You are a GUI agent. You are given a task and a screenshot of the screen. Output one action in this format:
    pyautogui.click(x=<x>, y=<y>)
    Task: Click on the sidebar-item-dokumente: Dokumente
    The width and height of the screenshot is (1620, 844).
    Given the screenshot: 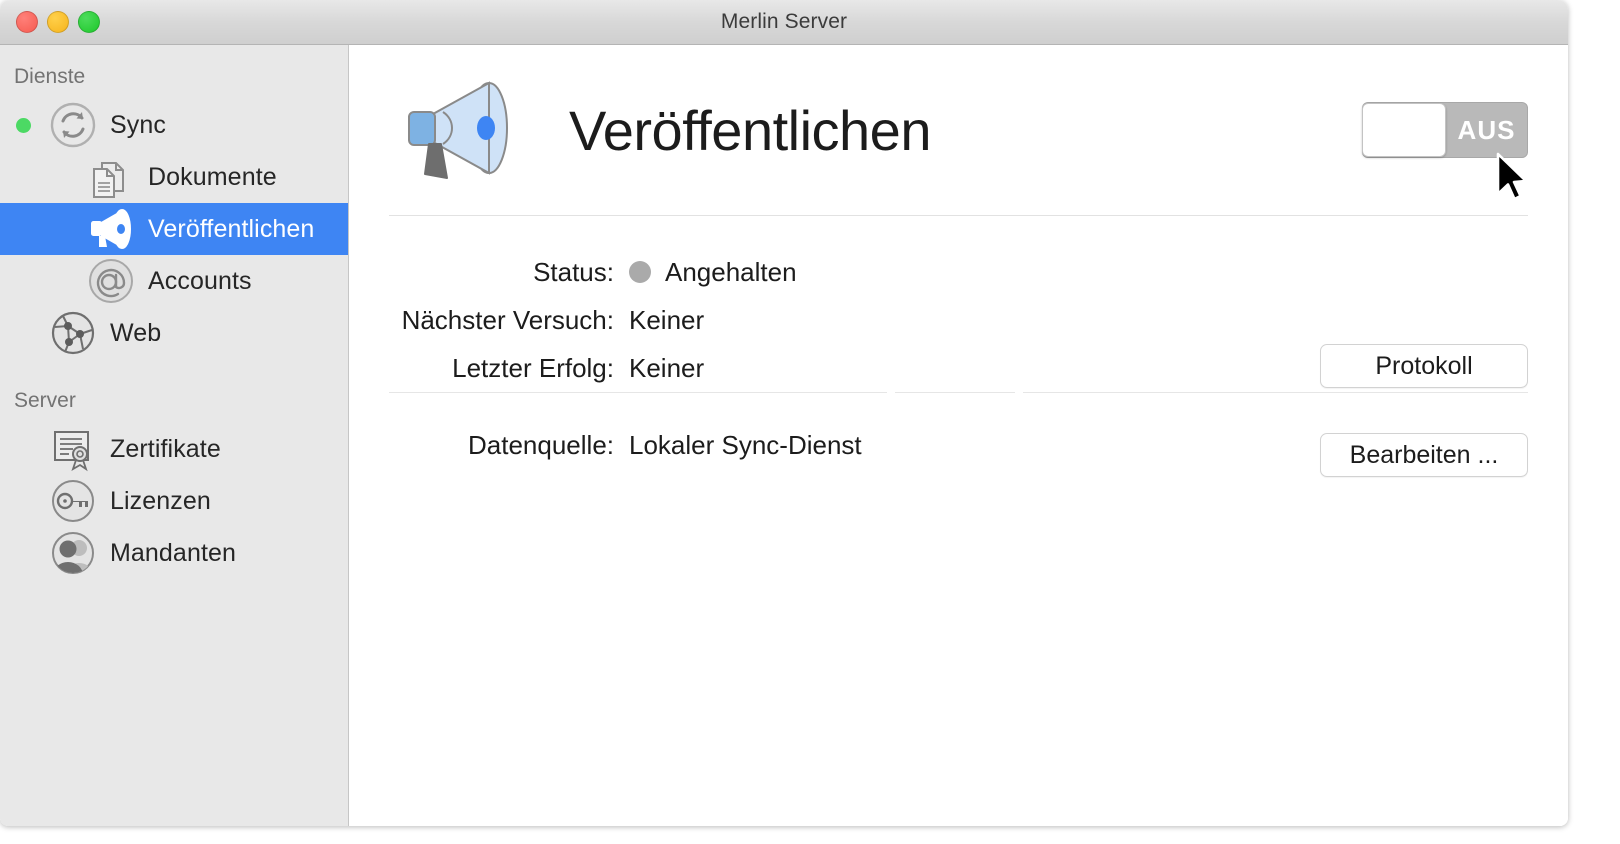 What is the action you would take?
    pyautogui.click(x=174, y=177)
    